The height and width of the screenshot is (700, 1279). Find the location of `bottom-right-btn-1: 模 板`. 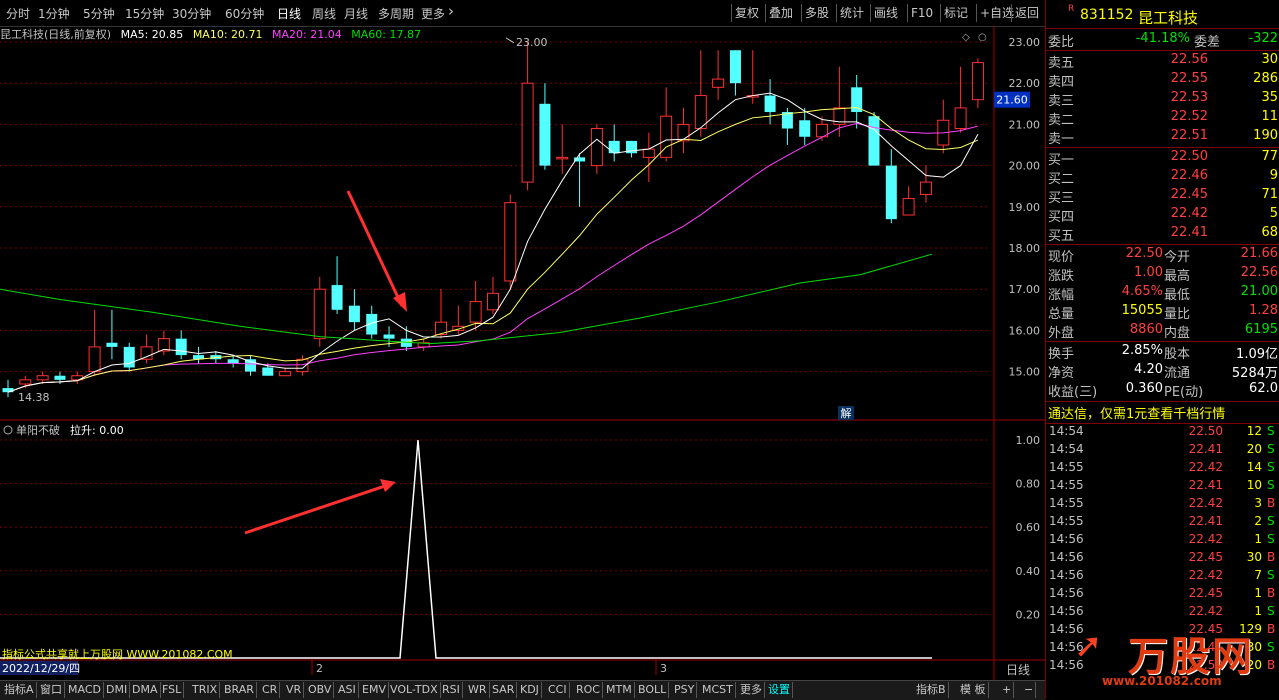

bottom-right-btn-1: 模 板 is located at coordinates (973, 690).